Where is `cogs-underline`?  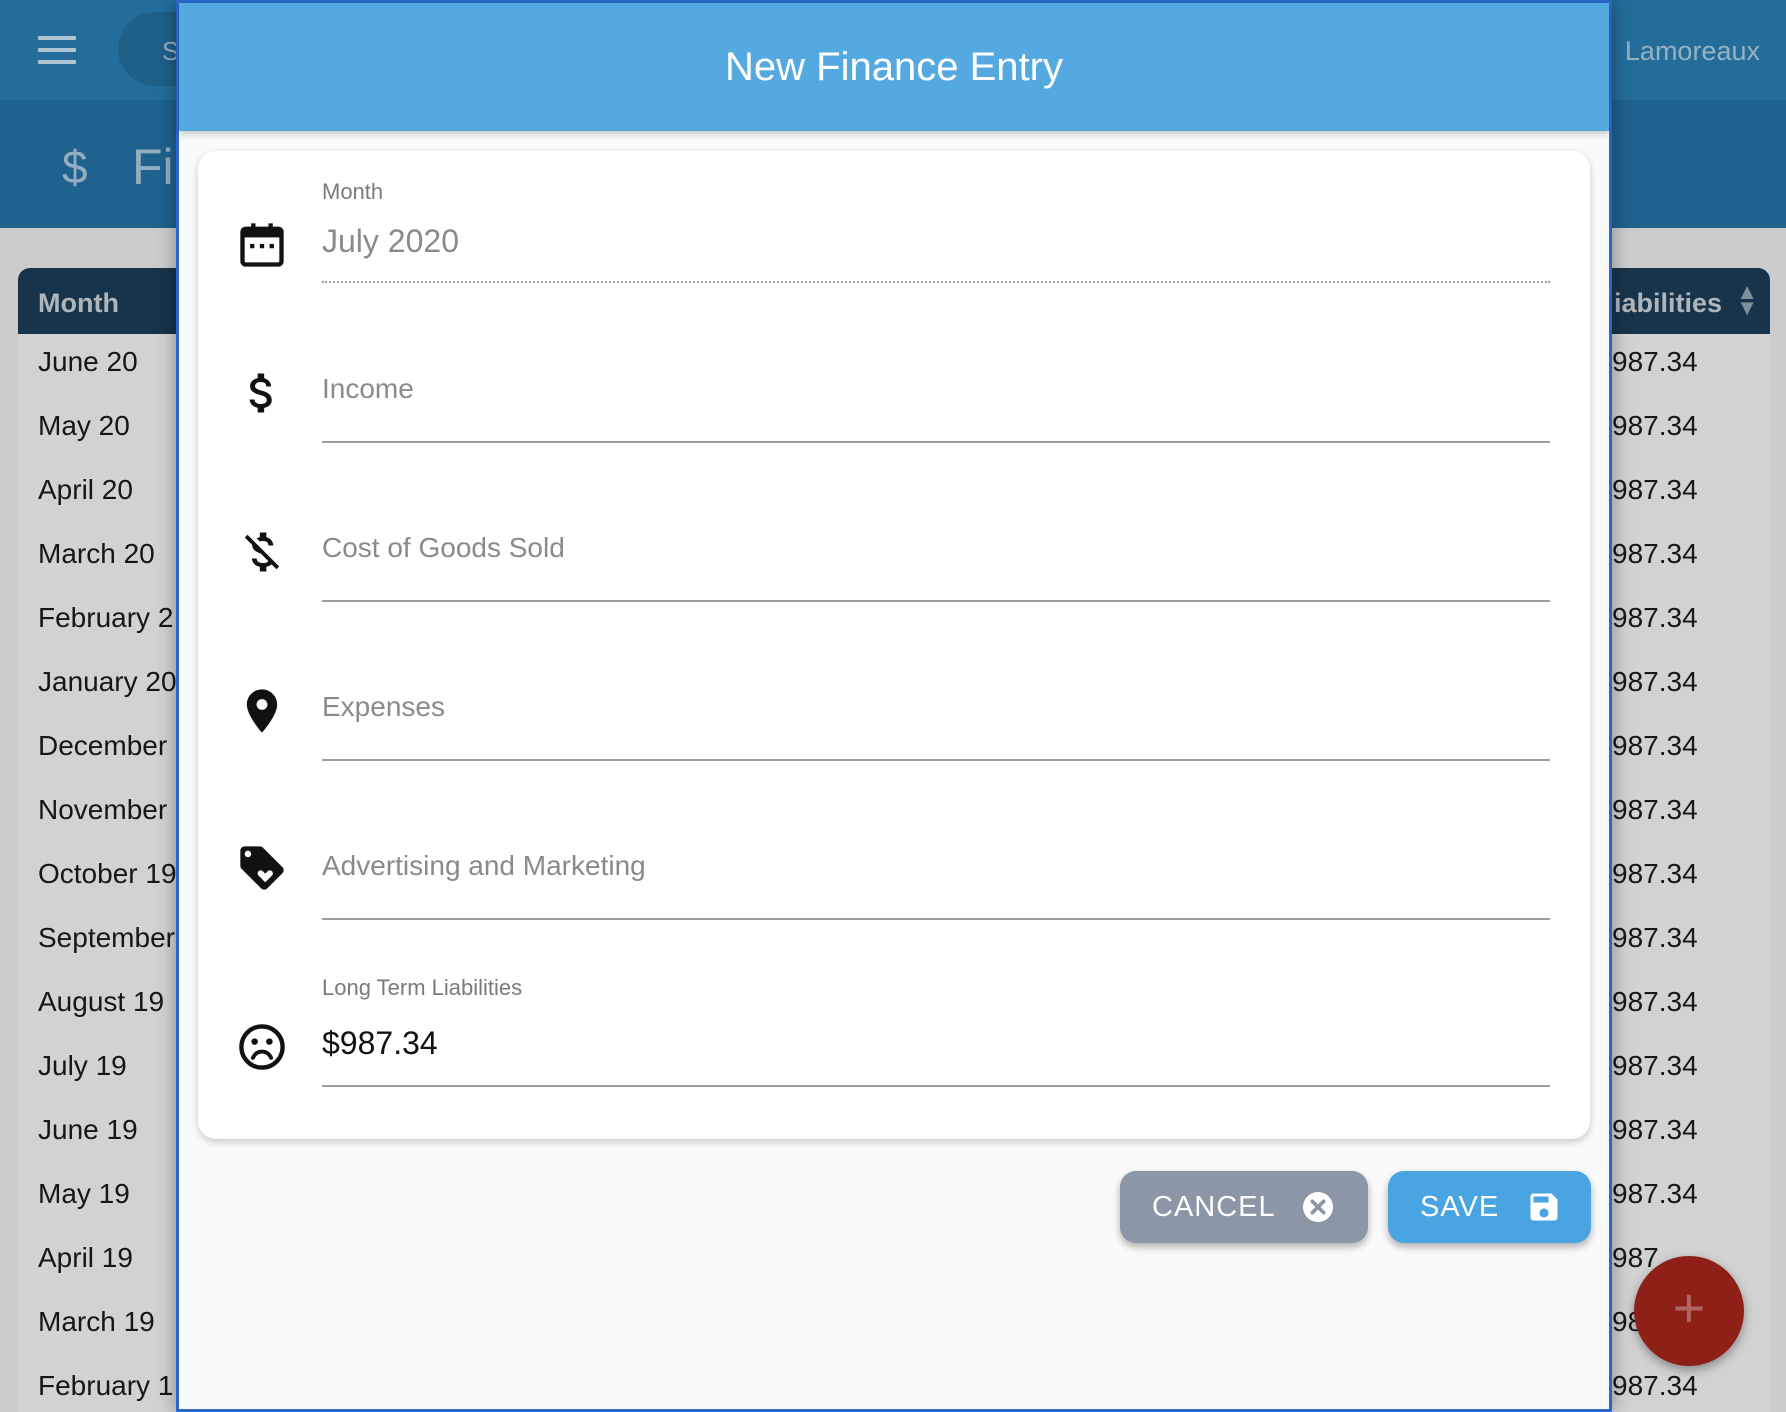
cogs-underline is located at coordinates (936, 601).